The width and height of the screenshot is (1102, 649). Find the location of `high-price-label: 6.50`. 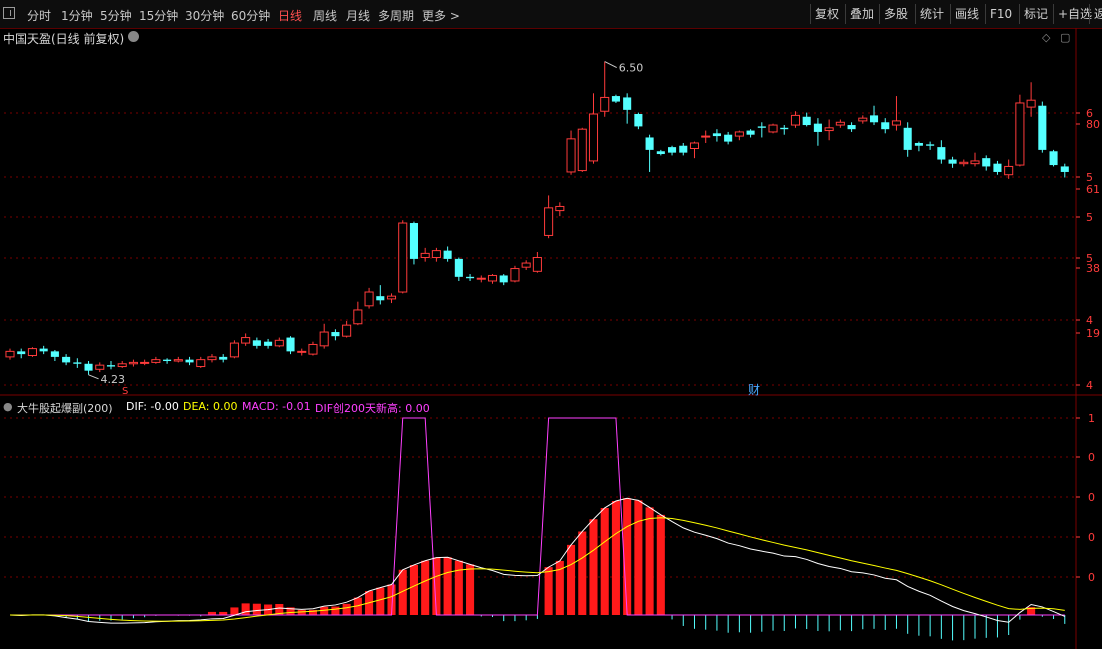

high-price-label: 6.50 is located at coordinates (631, 68).